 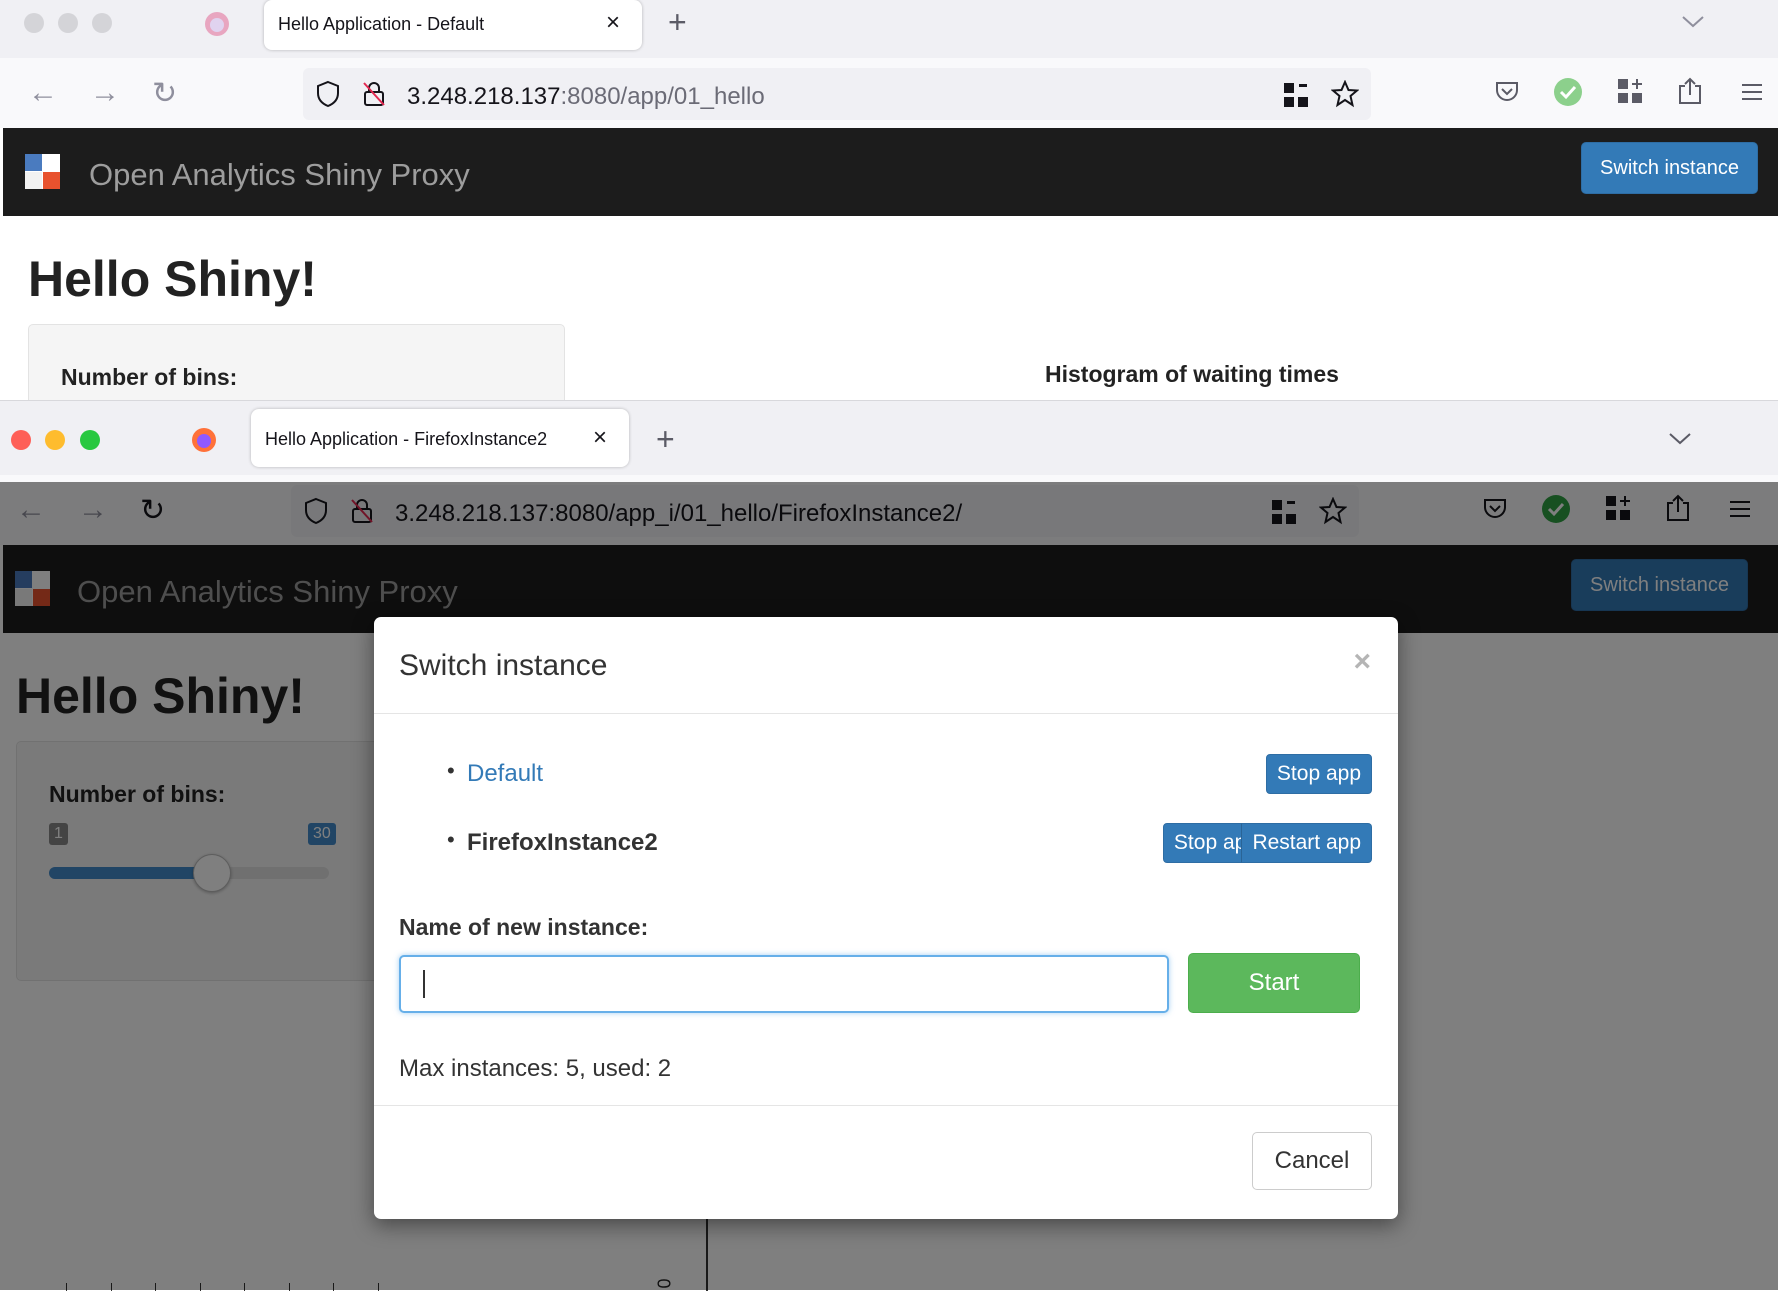 What do you see at coordinates (503, 665) in the screenshot?
I see `modal-title: Switch instance` at bounding box center [503, 665].